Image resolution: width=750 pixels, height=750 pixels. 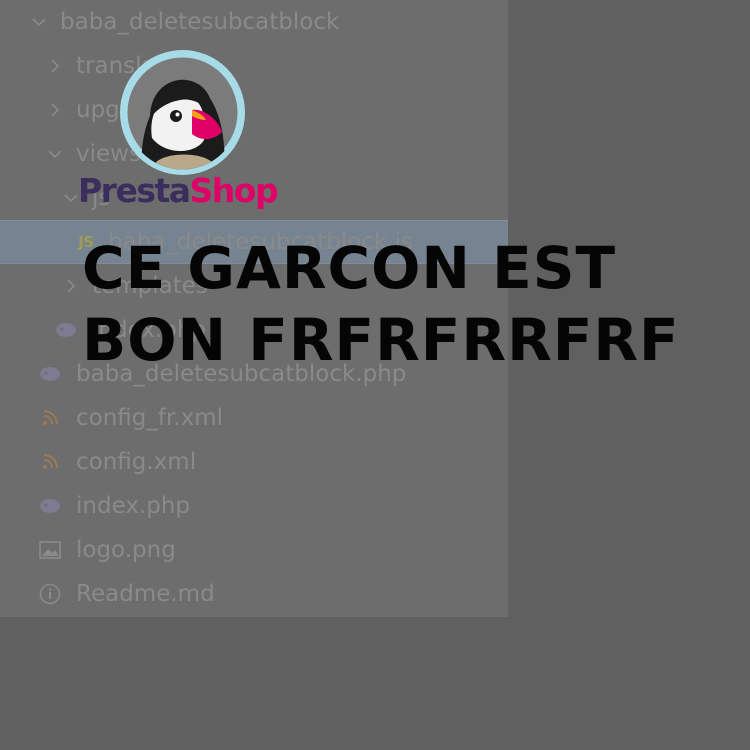 What do you see at coordinates (234, 190) in the screenshot?
I see `logo-text-shop: Shop` at bounding box center [234, 190].